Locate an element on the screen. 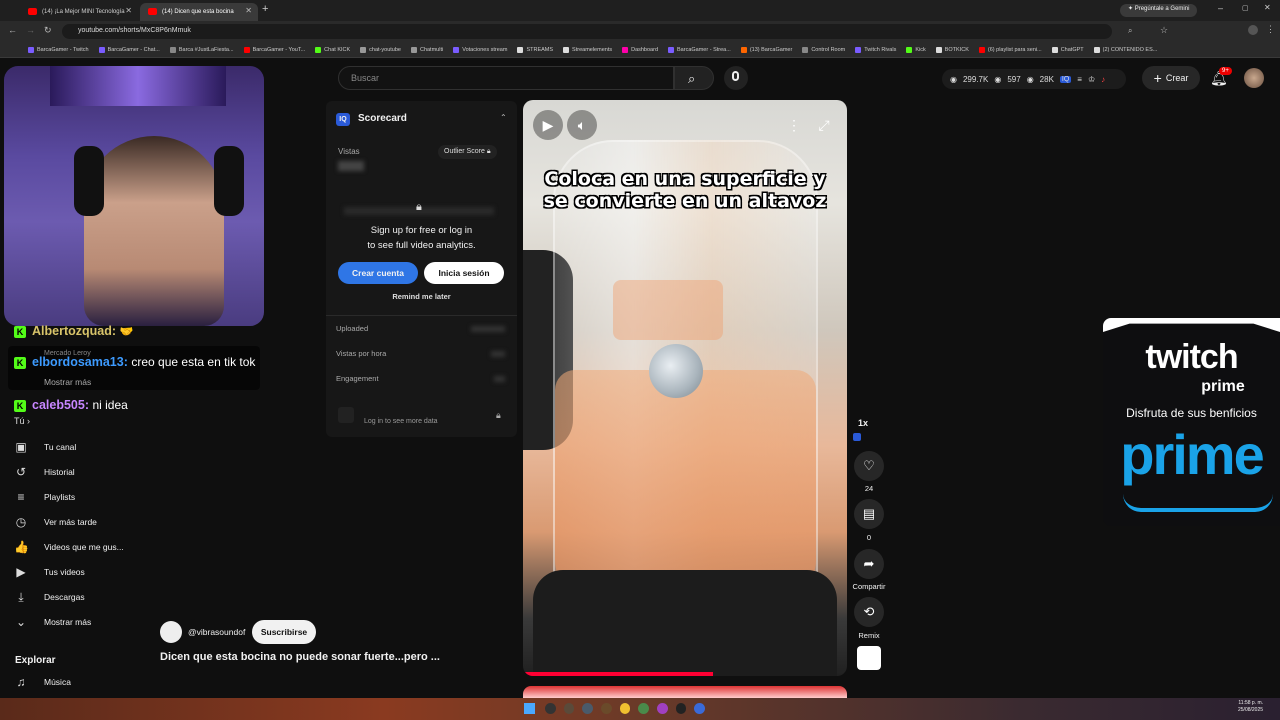 The image size is (1280, 720). back-icon: ← is located at coordinates (12, 30).